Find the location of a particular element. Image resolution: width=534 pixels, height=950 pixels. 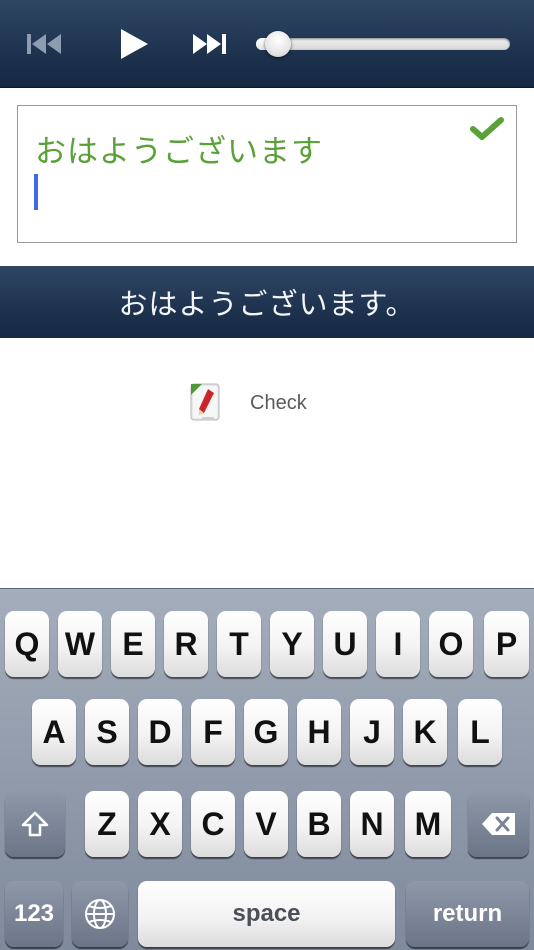

check-label: Check is located at coordinates (278, 402).